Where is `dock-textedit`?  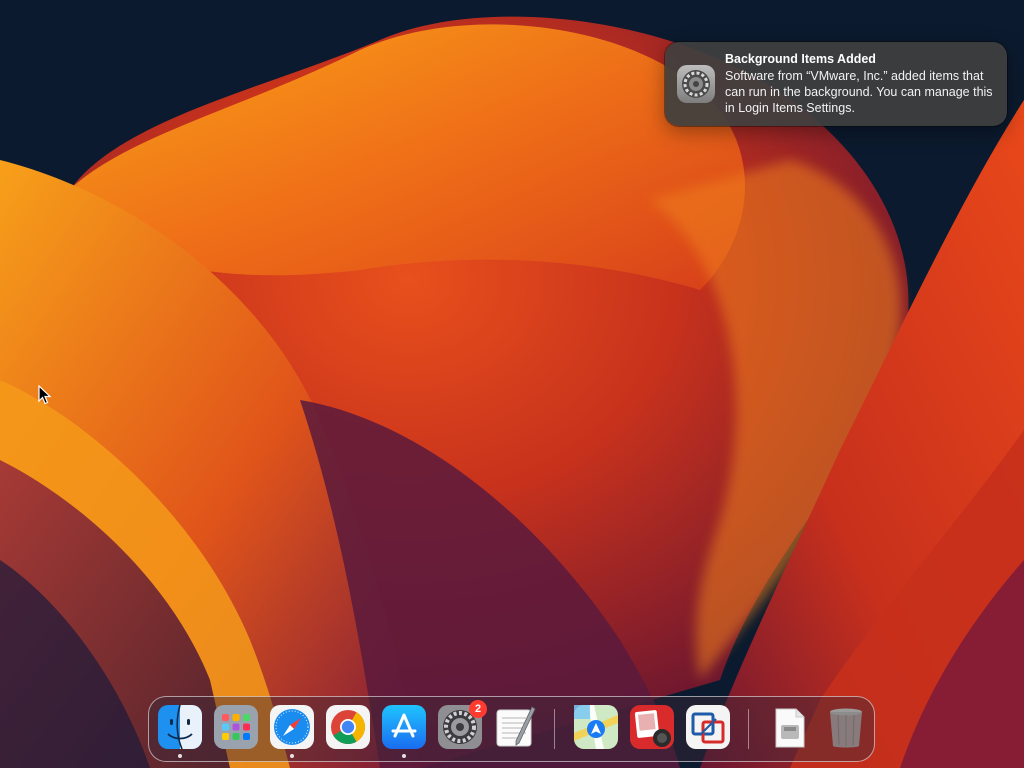 dock-textedit is located at coordinates (516, 727).